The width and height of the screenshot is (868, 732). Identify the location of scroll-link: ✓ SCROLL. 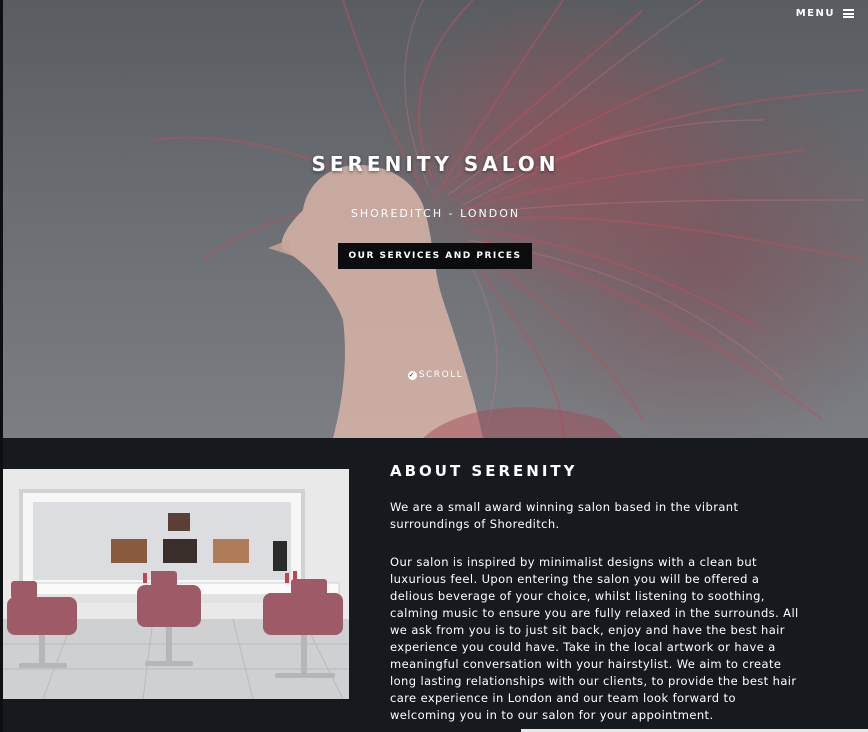
(435, 375).